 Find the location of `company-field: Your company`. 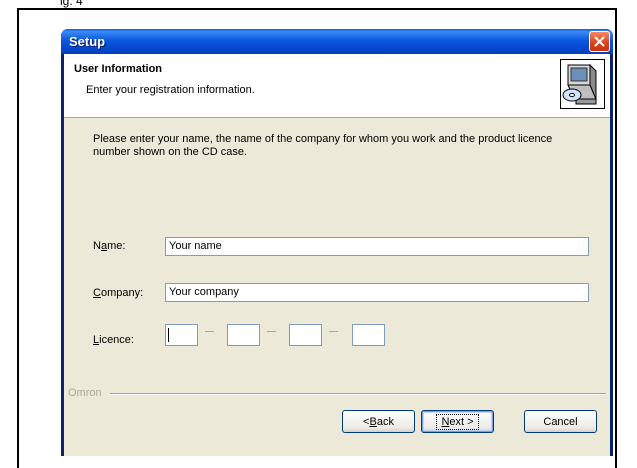

company-field: Your company is located at coordinates (377, 292).